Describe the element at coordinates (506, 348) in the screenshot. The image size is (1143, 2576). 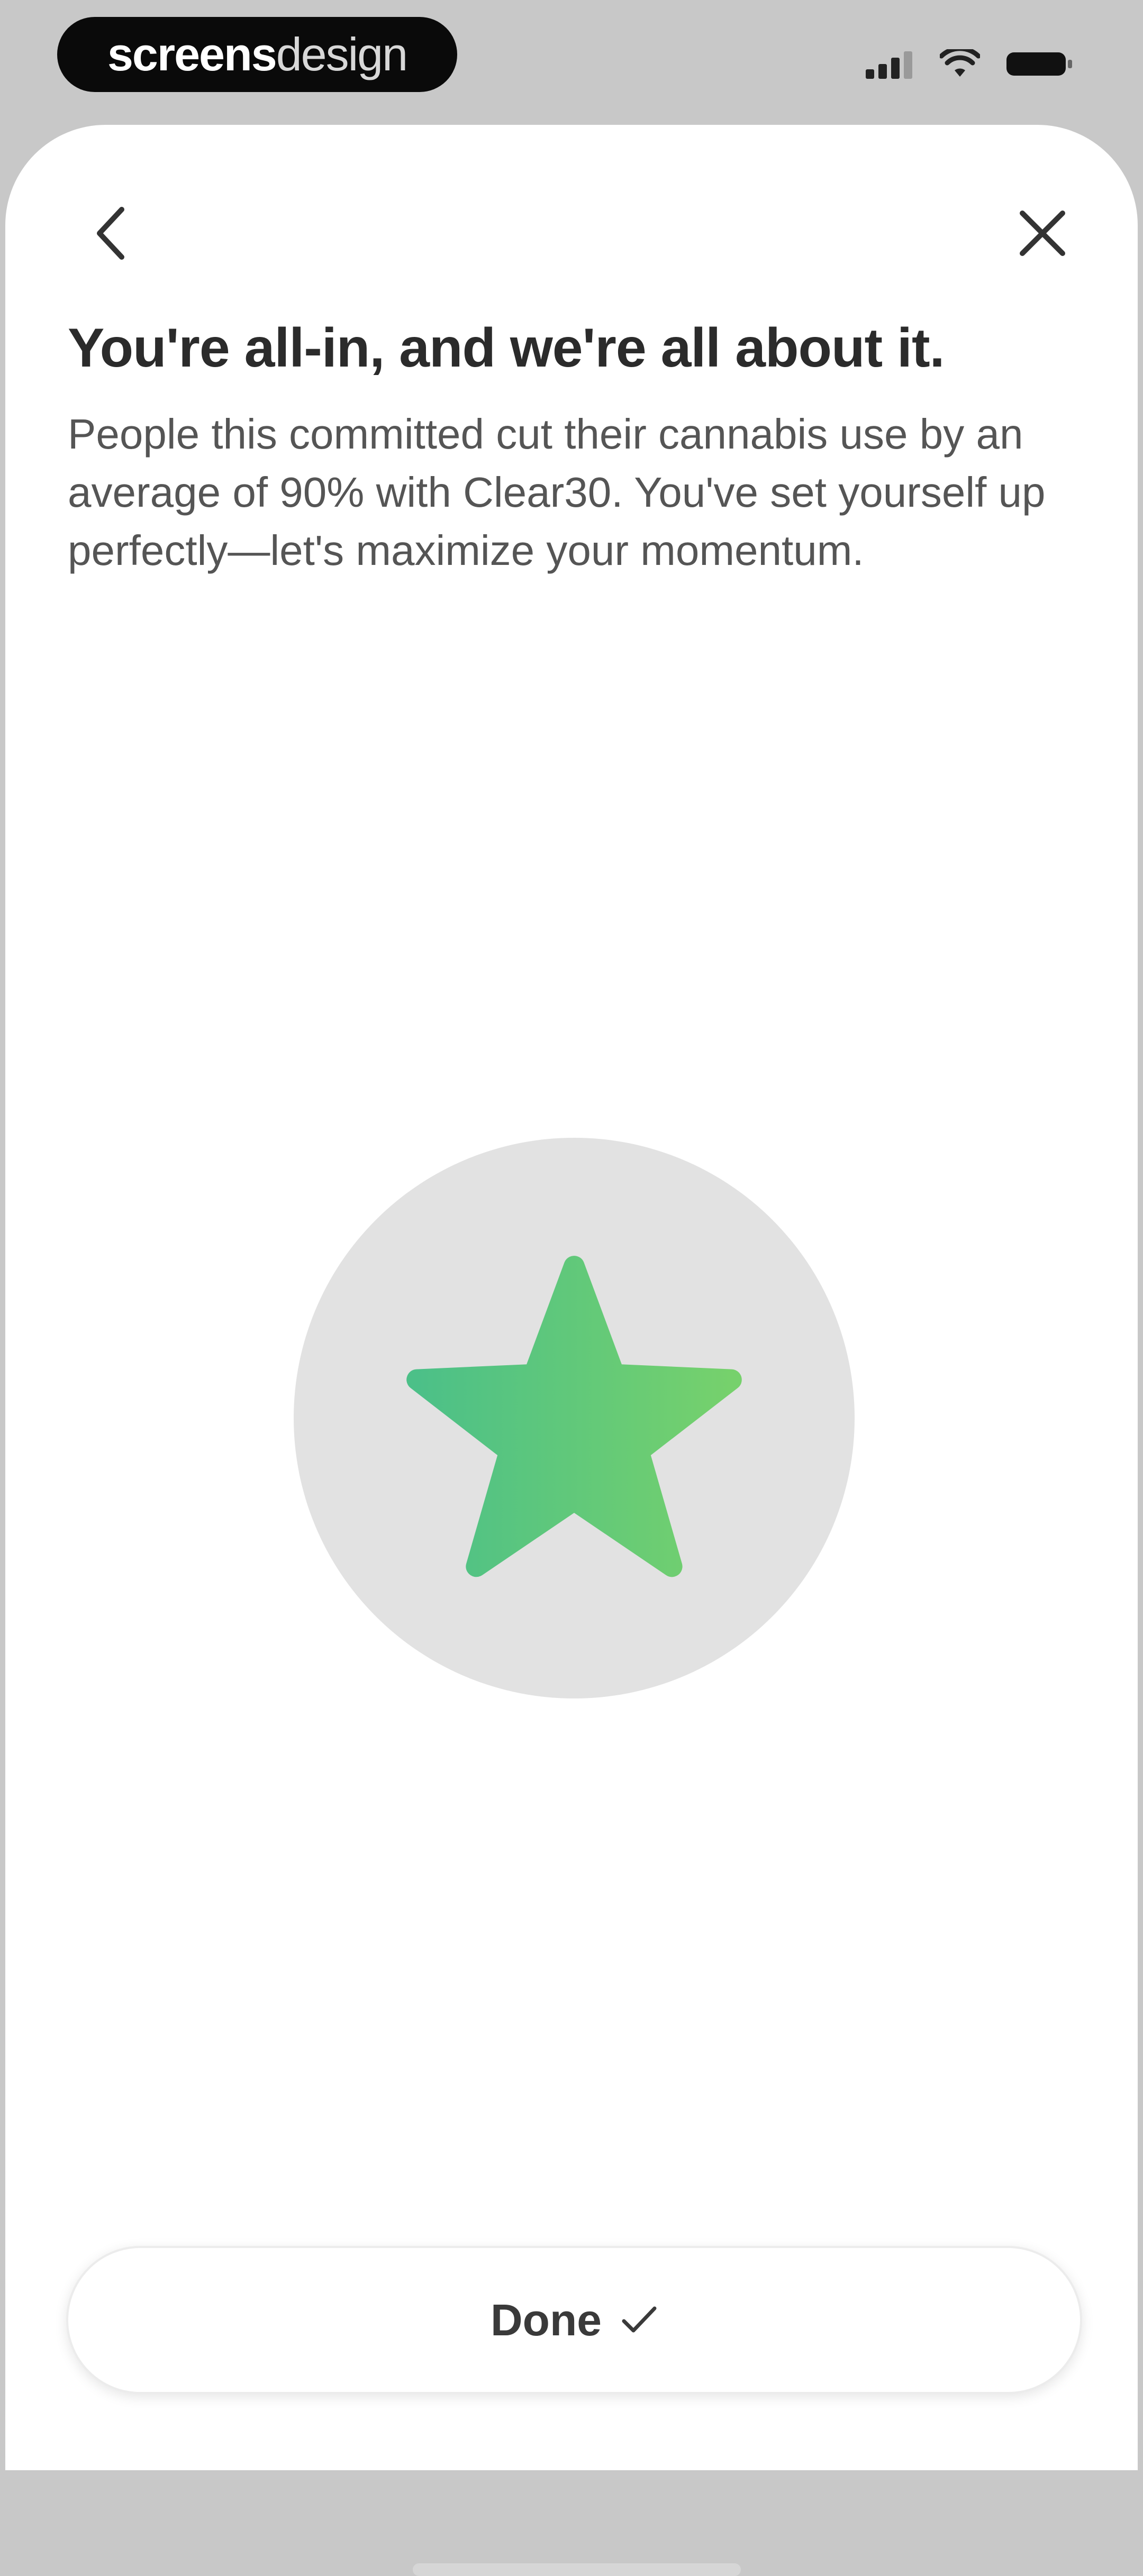
I see `page-title: You're all-in, and we're all about it.` at that location.